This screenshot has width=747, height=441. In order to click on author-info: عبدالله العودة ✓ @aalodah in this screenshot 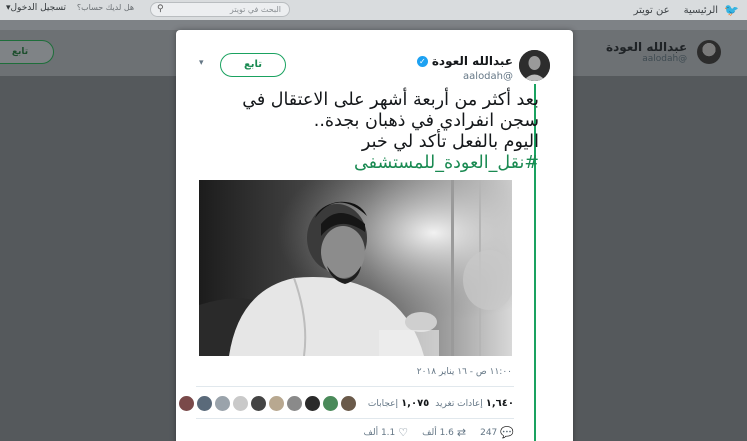, I will do `click(464, 66)`.